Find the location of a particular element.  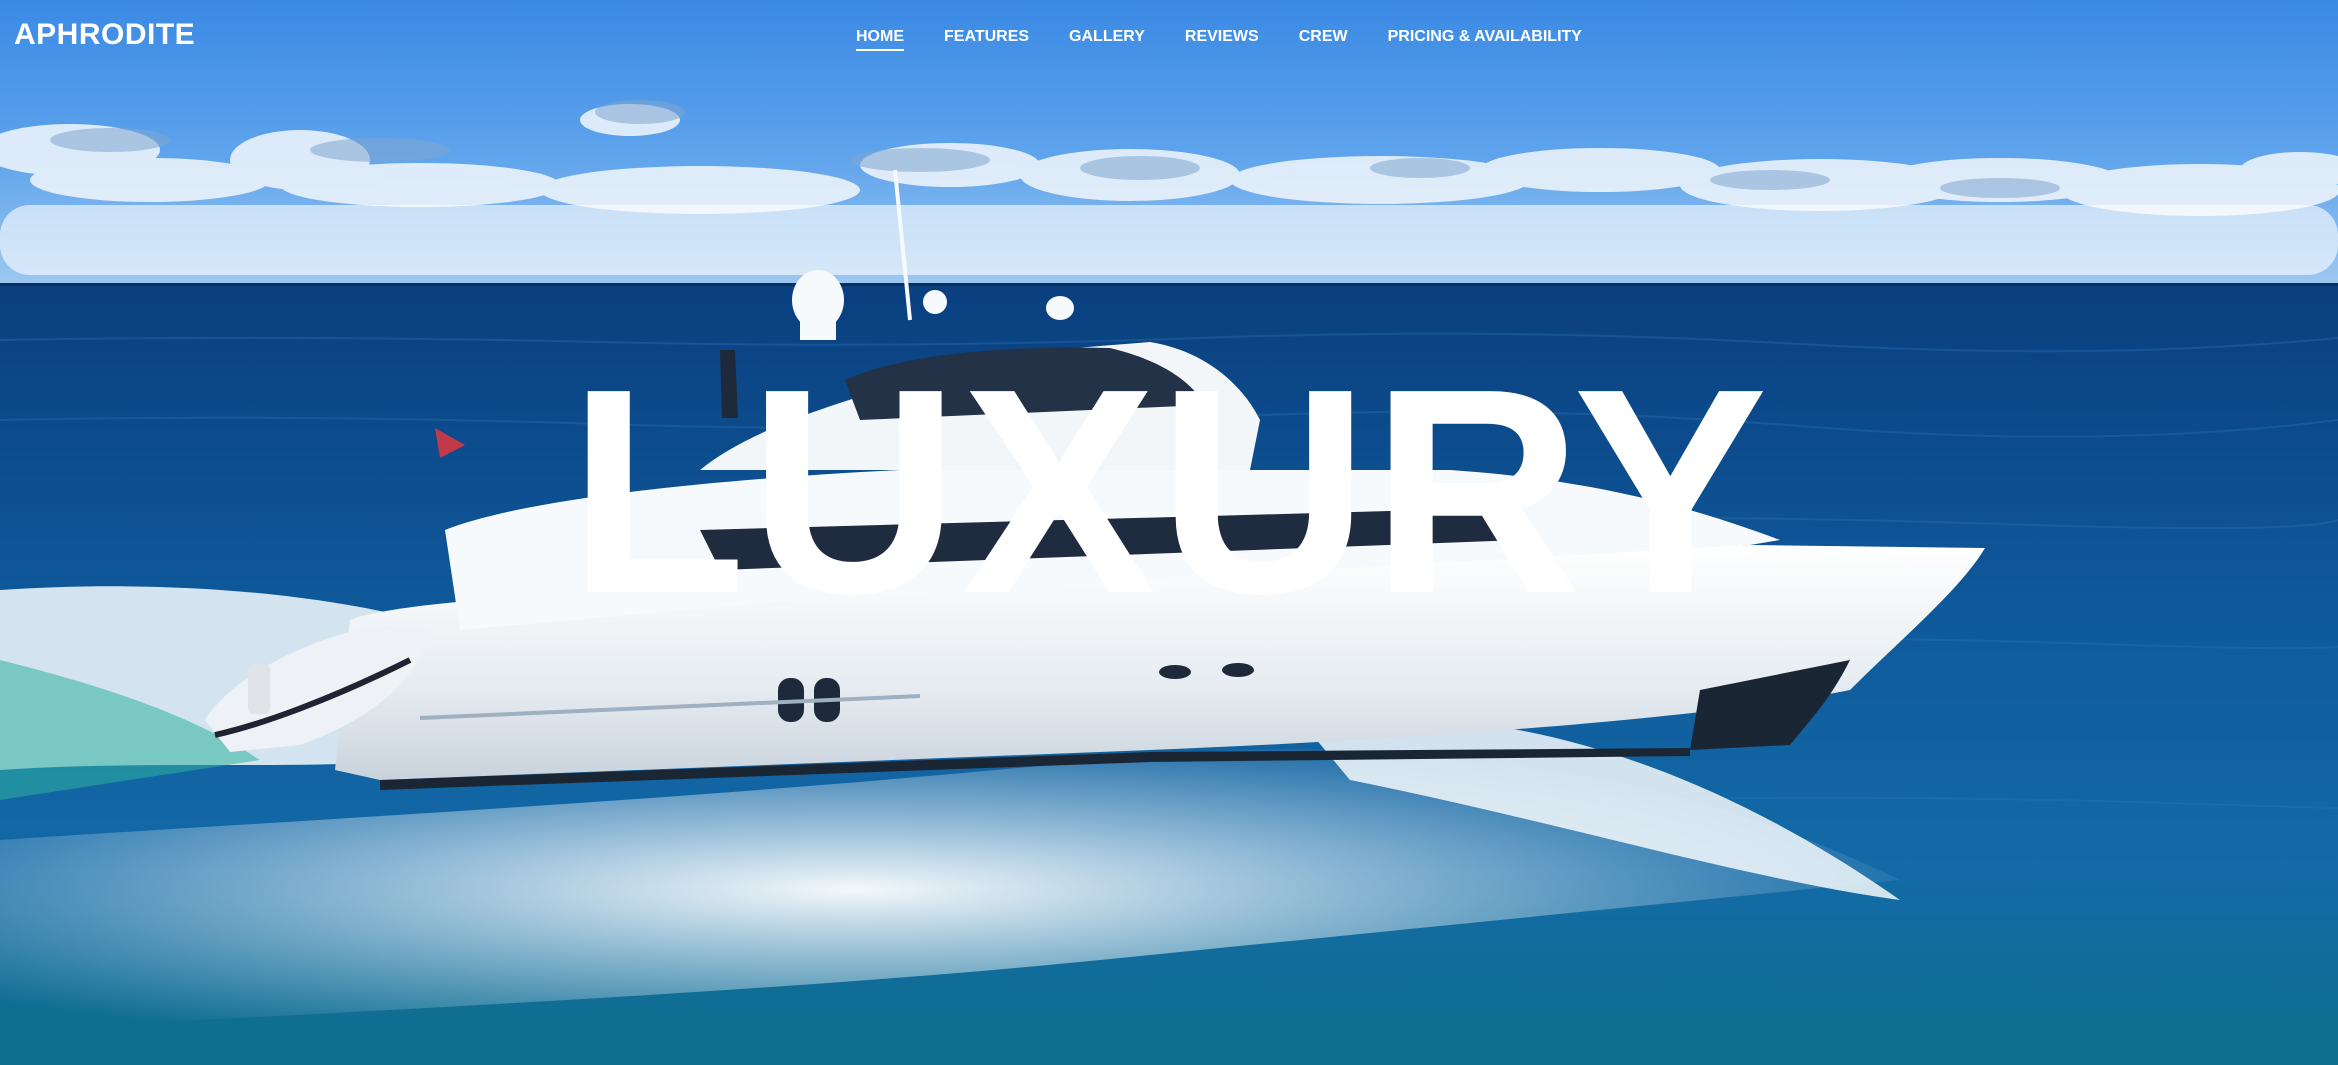

nav-home: HOME is located at coordinates (880, 39).